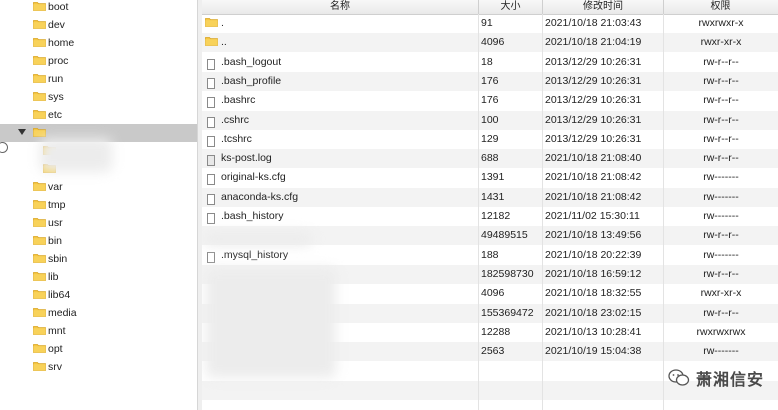 The width and height of the screenshot is (778, 410). I want to click on file-row: .. 4096 2021/10/18 21:04:19 rwxr-xr-x, so click(490, 43).